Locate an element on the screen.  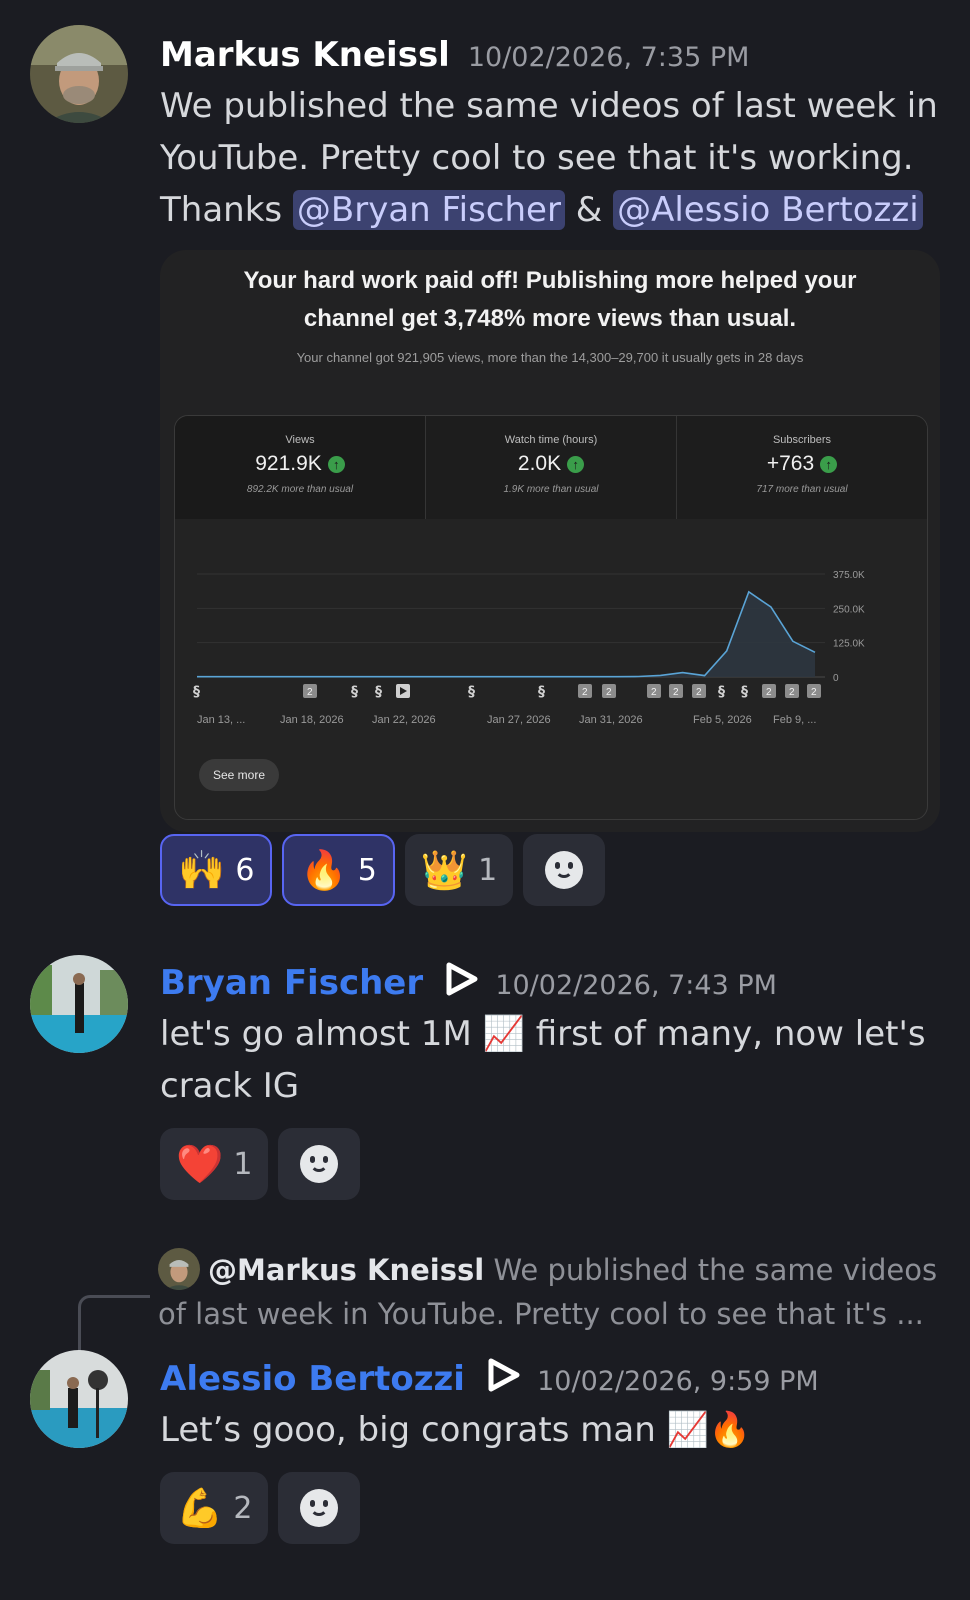
heart-emoji: ❤️ is located at coordinates (200, 1163).